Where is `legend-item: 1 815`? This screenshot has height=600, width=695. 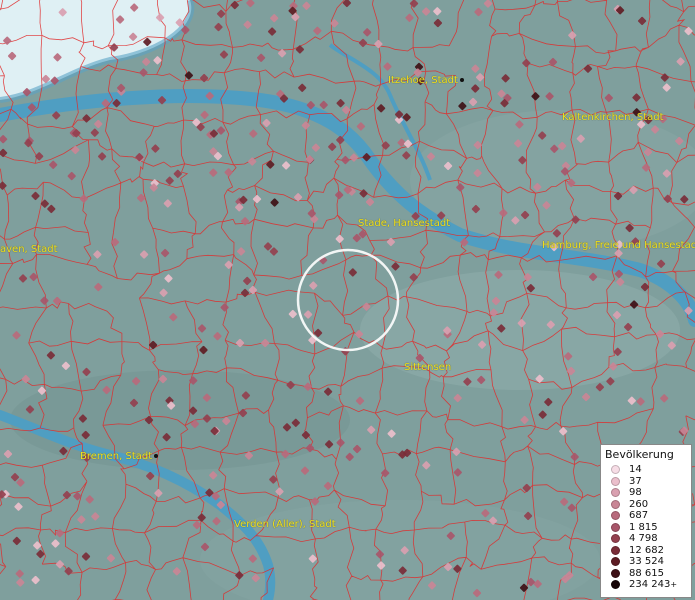
legend-item: 1 815 is located at coordinates (646, 528).